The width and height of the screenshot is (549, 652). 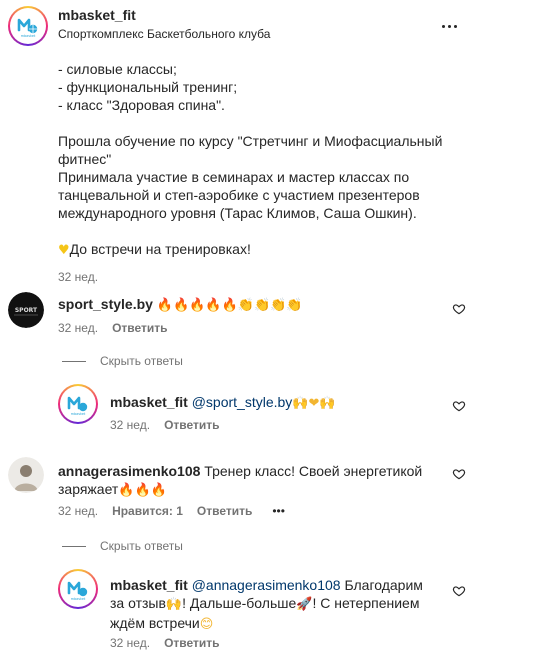 What do you see at coordinates (278, 511) in the screenshot?
I see `comment-more-icon: •••` at bounding box center [278, 511].